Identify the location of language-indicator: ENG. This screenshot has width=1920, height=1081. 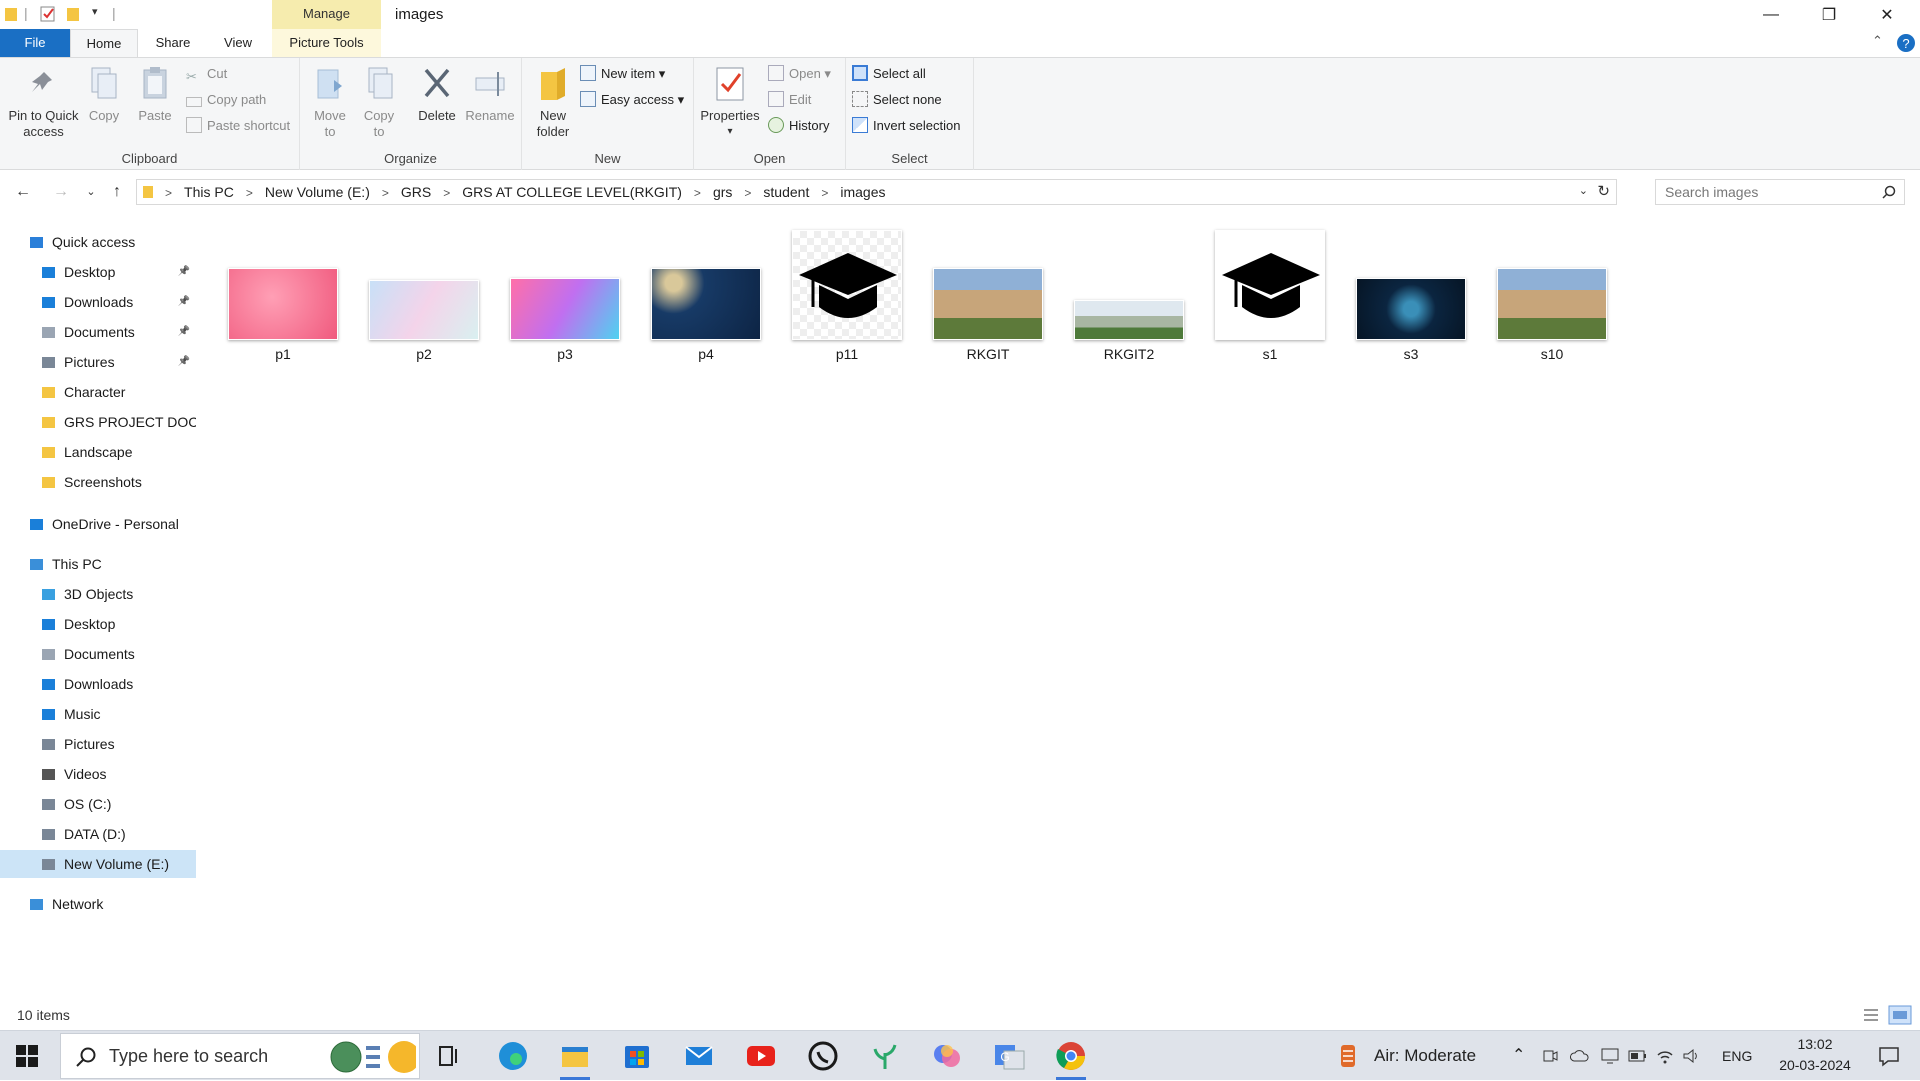
(1737, 1056).